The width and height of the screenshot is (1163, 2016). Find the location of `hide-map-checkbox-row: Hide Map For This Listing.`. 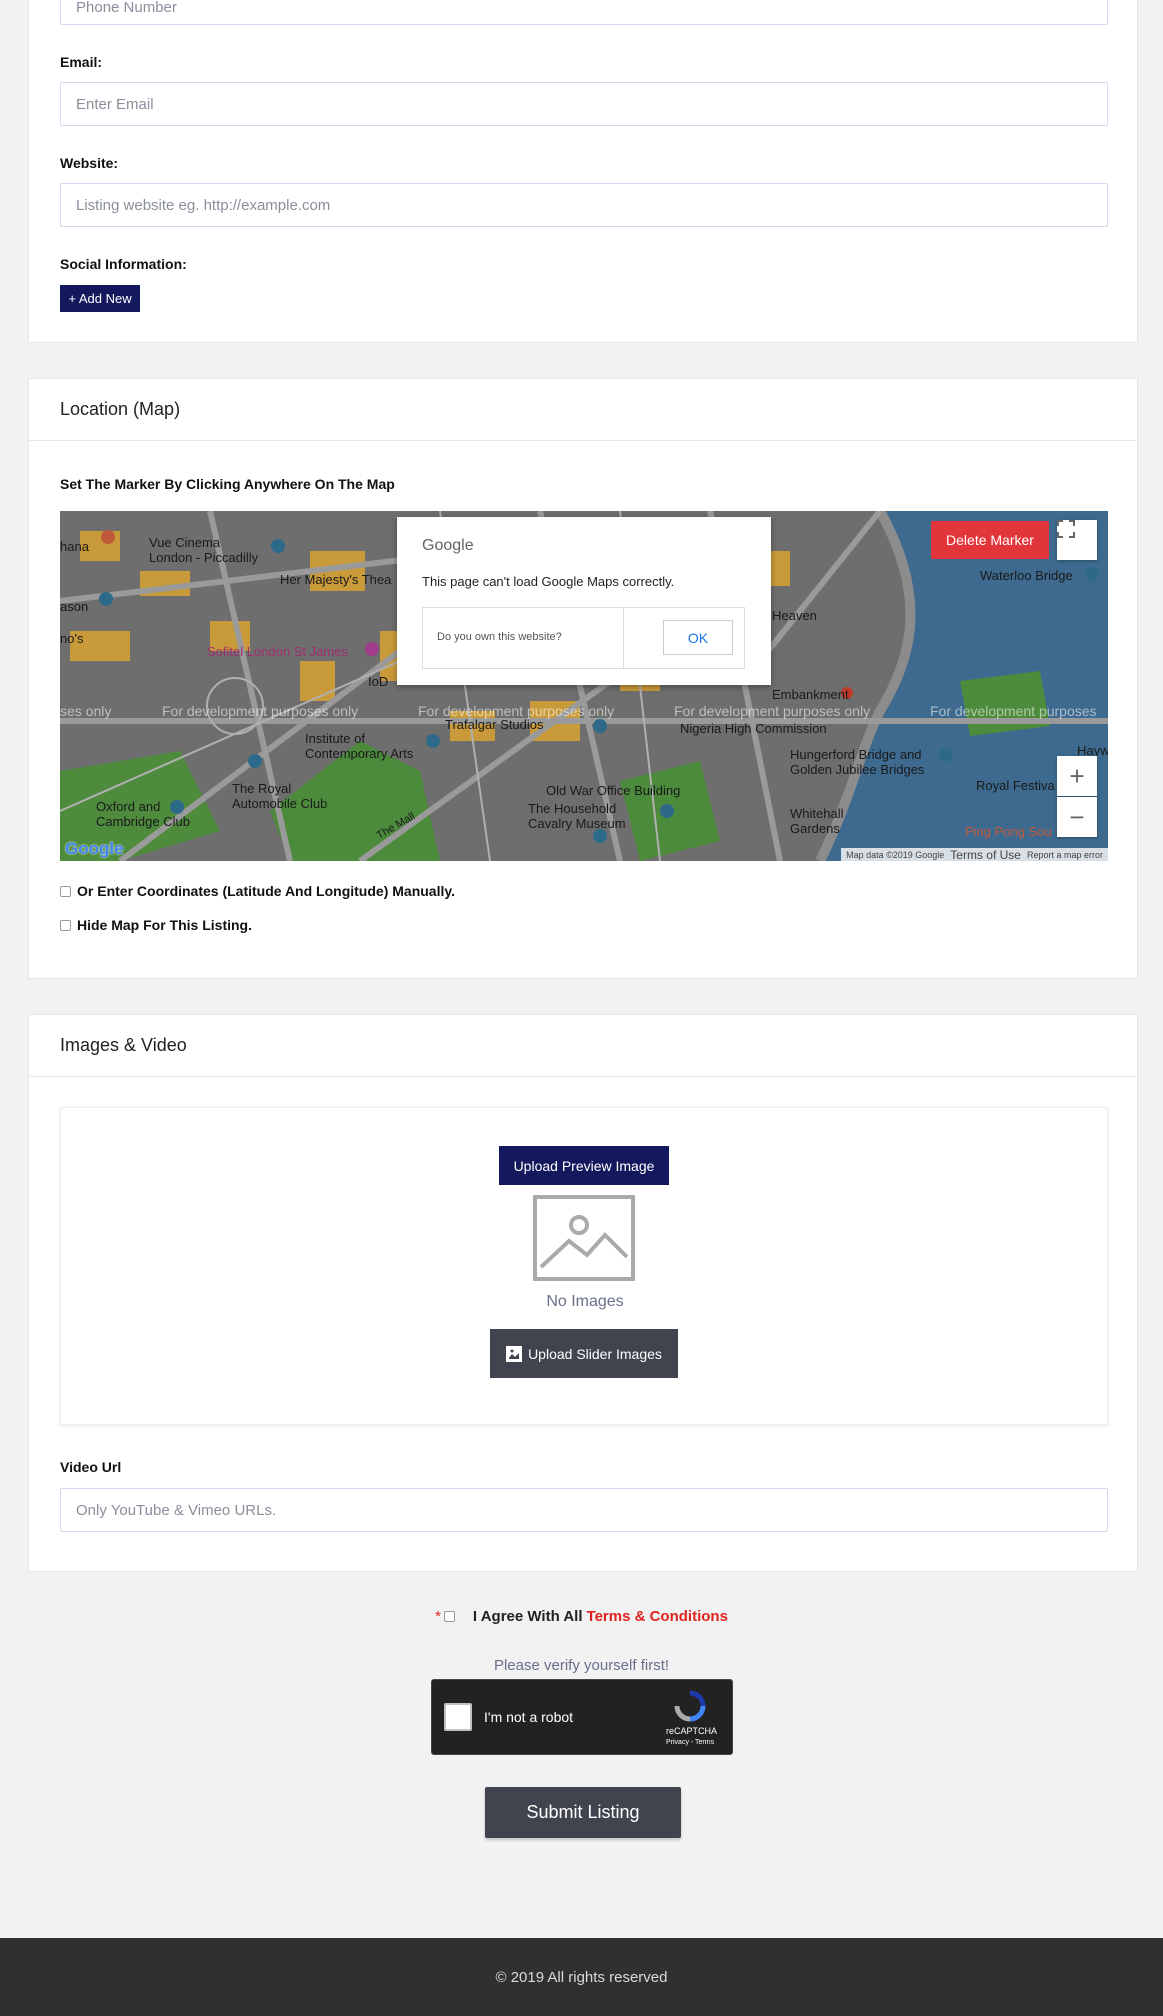

hide-map-checkbox-row: Hide Map For This Listing. is located at coordinates (156, 925).